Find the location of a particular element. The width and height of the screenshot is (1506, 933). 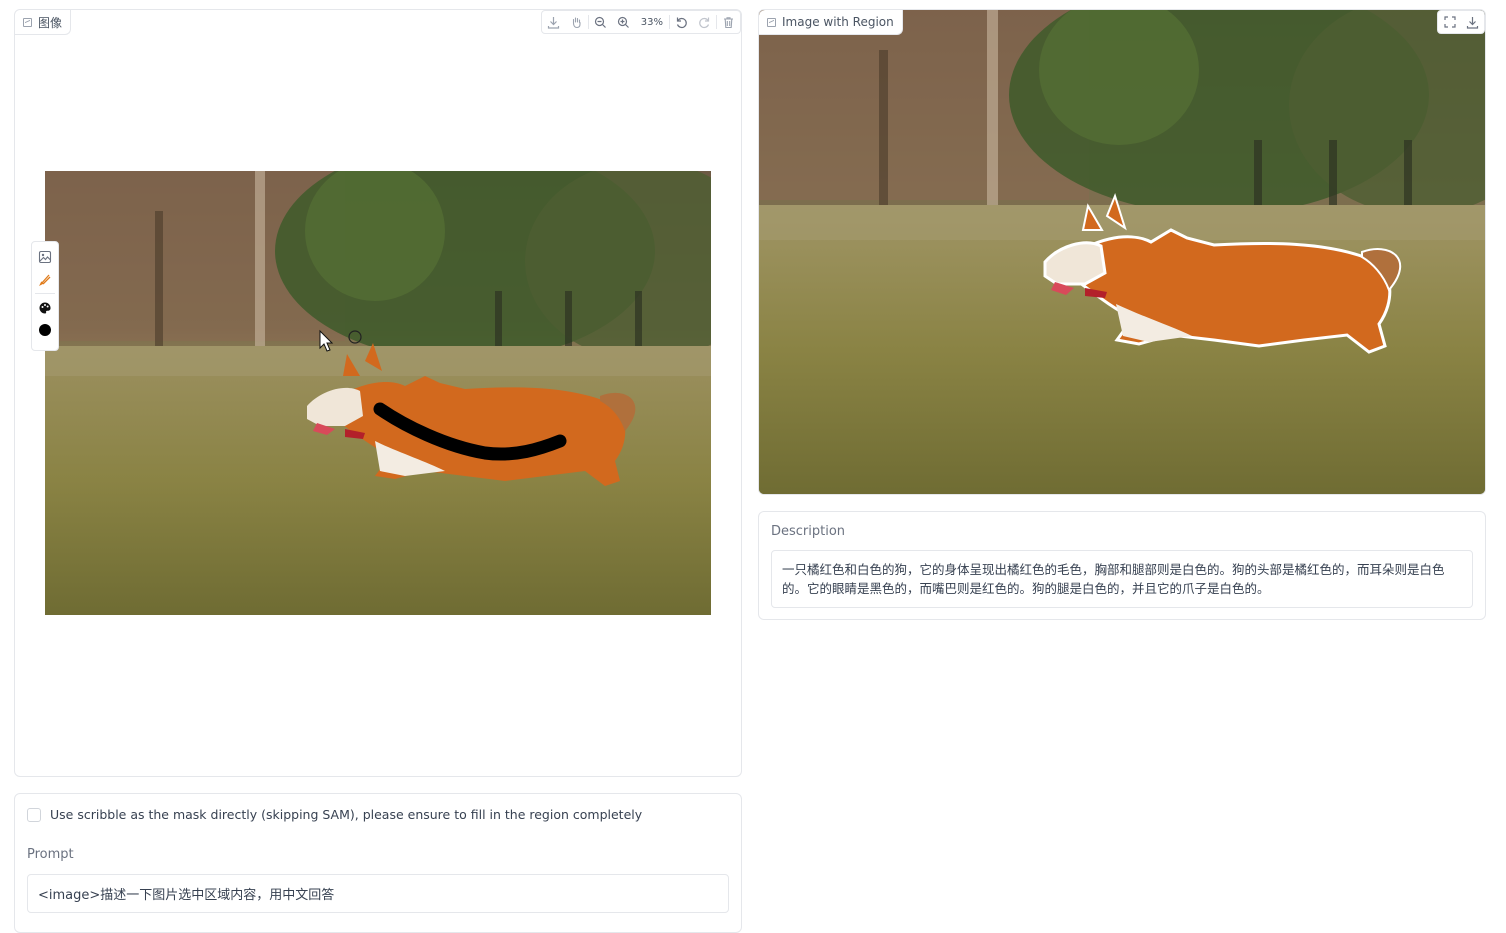

image-editor-label: 图像 is located at coordinates (43, 22).